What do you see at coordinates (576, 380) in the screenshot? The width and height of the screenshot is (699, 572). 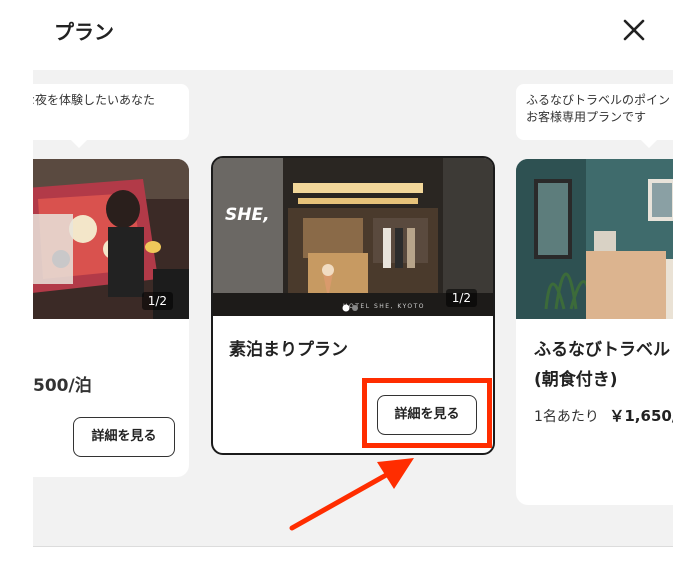 I see `plan-name-line: (朝食付き)` at bounding box center [576, 380].